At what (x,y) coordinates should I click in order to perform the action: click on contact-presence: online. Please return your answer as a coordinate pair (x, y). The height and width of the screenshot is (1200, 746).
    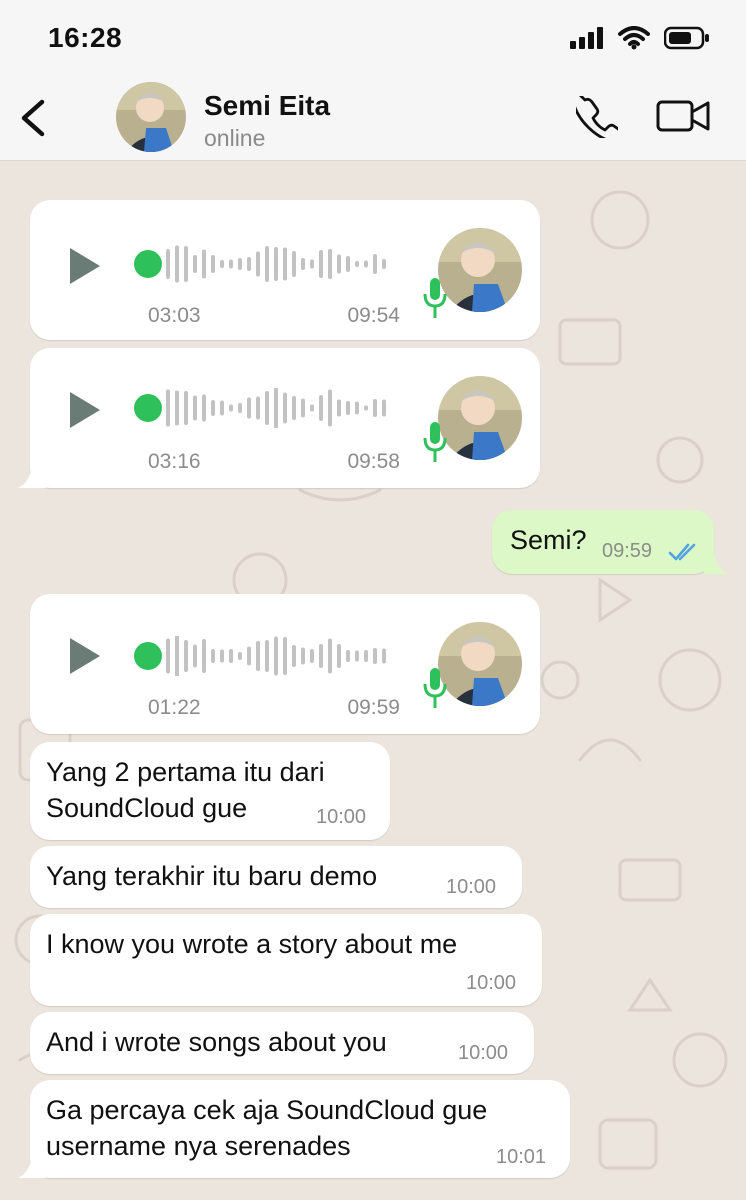
    Looking at the image, I should click on (235, 138).